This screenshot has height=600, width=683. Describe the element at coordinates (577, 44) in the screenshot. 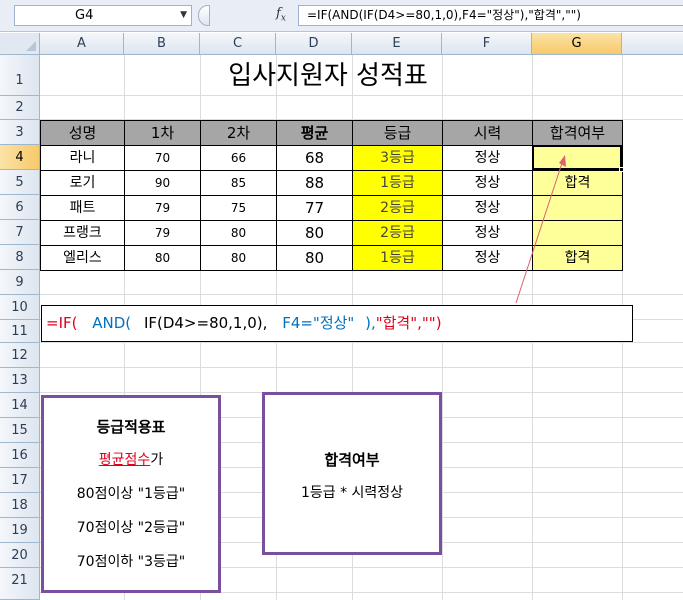

I see `column-header-g: G` at that location.